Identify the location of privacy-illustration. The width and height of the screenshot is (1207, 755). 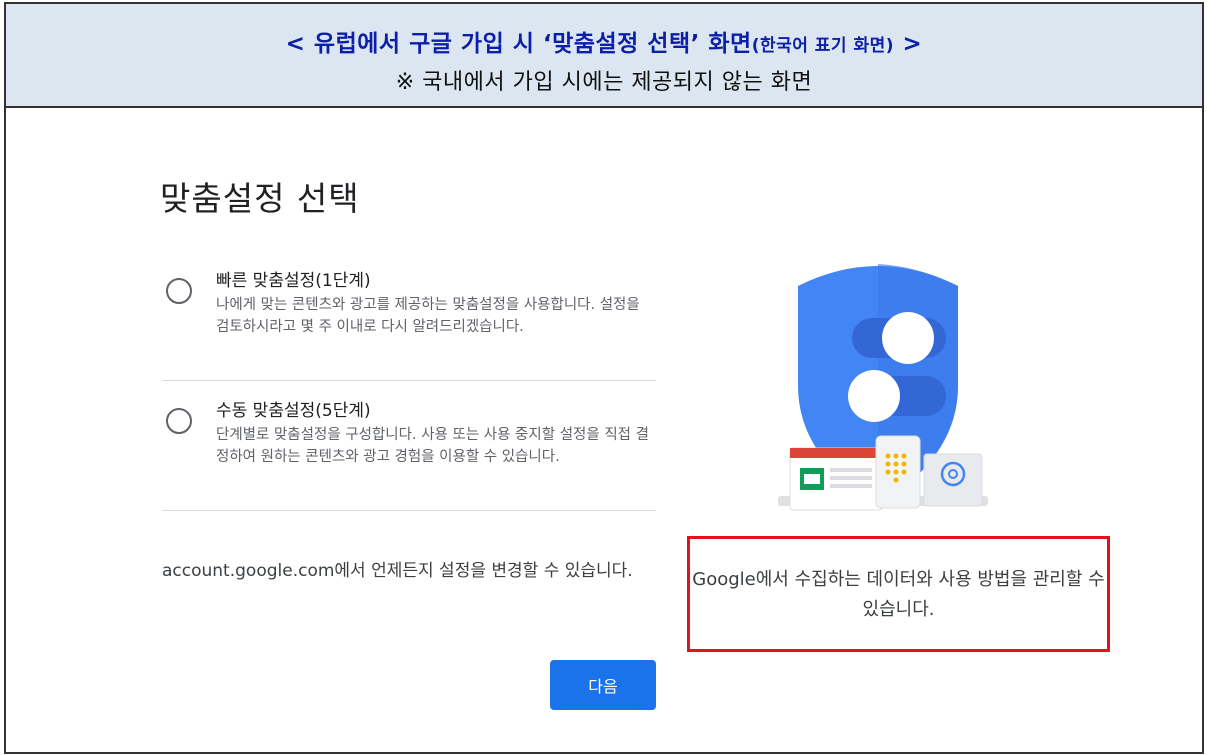
(883, 387).